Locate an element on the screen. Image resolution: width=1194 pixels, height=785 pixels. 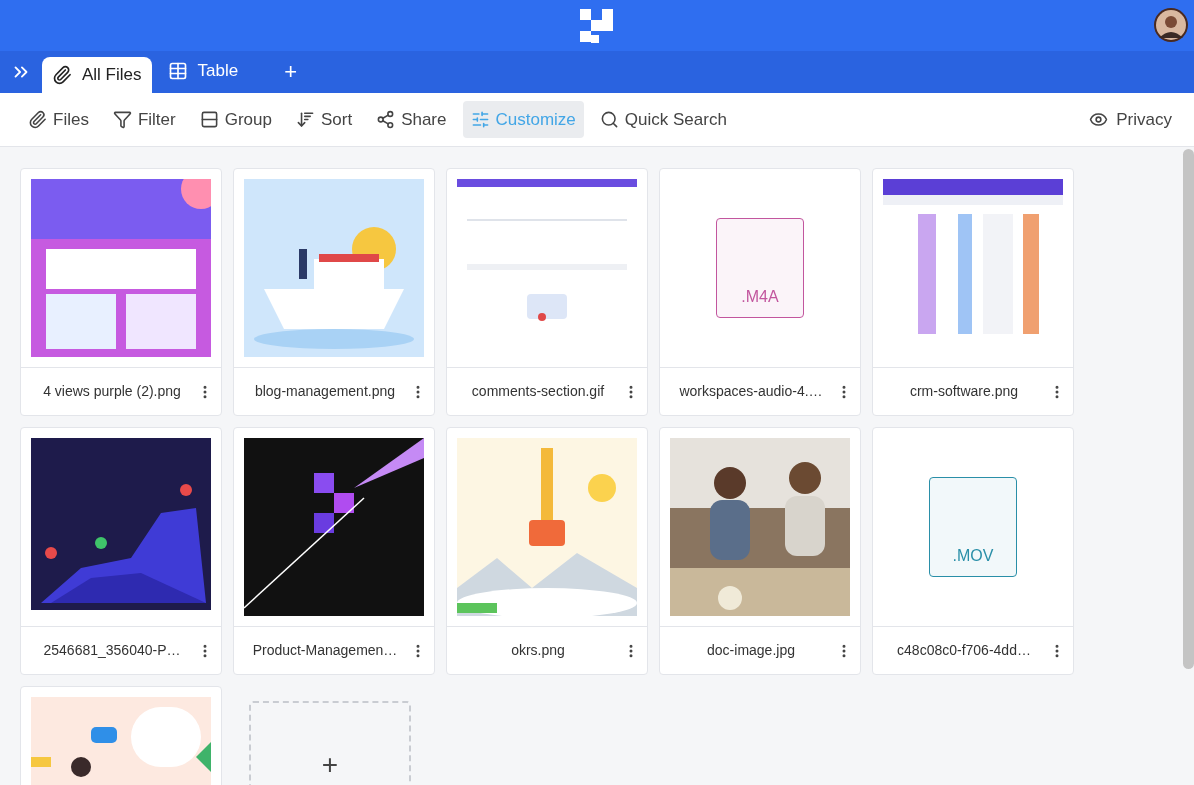
search-icon is located at coordinates (609, 119).